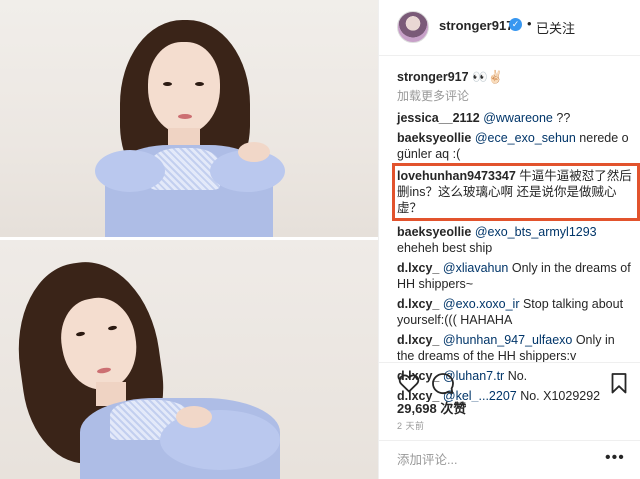 The width and height of the screenshot is (640, 479). What do you see at coordinates (409, 383) in the screenshot?
I see `heart-icon` at bounding box center [409, 383].